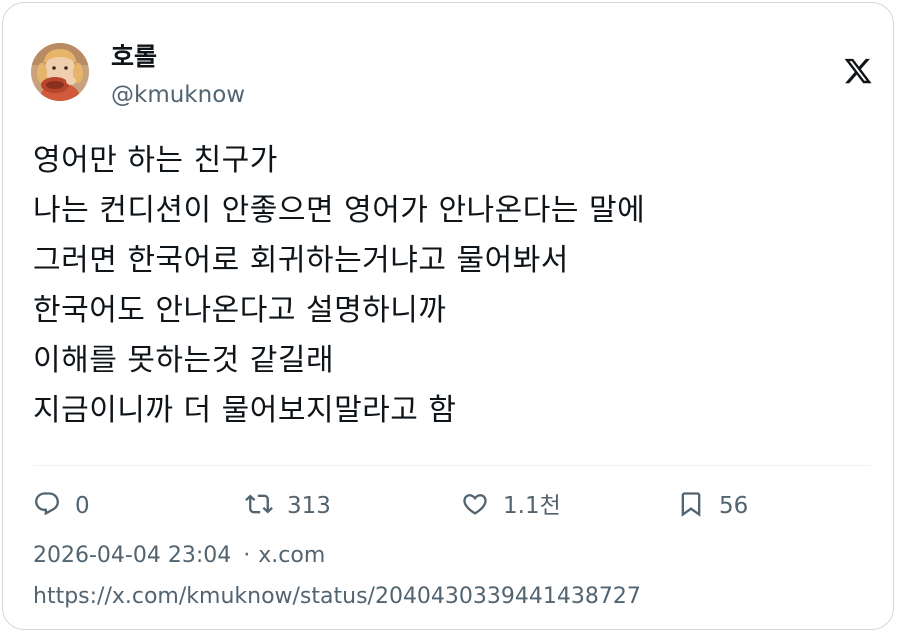 The height and width of the screenshot is (635, 900). I want to click on bookmark-count: 56, so click(734, 506).